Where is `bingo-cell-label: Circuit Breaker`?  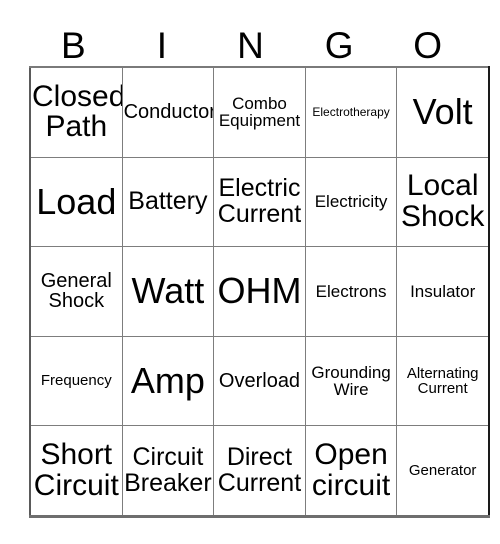
bingo-cell-label: Circuit Breaker is located at coordinates (168, 470).